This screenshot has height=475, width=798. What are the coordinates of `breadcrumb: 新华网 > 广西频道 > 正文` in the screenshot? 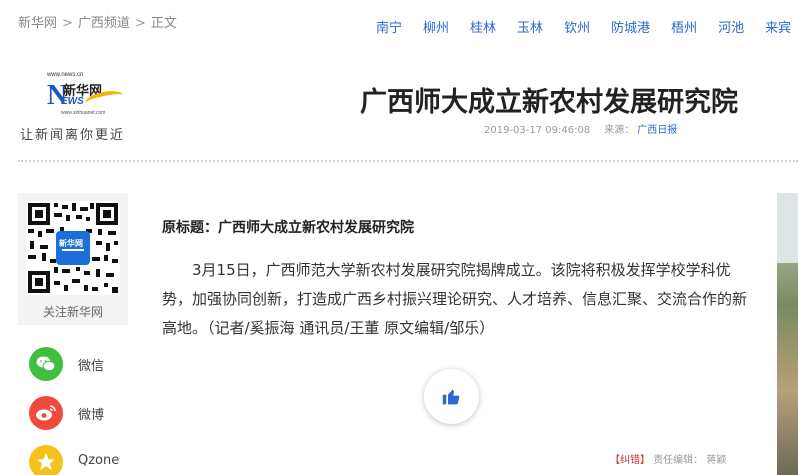 It's located at (97, 21).